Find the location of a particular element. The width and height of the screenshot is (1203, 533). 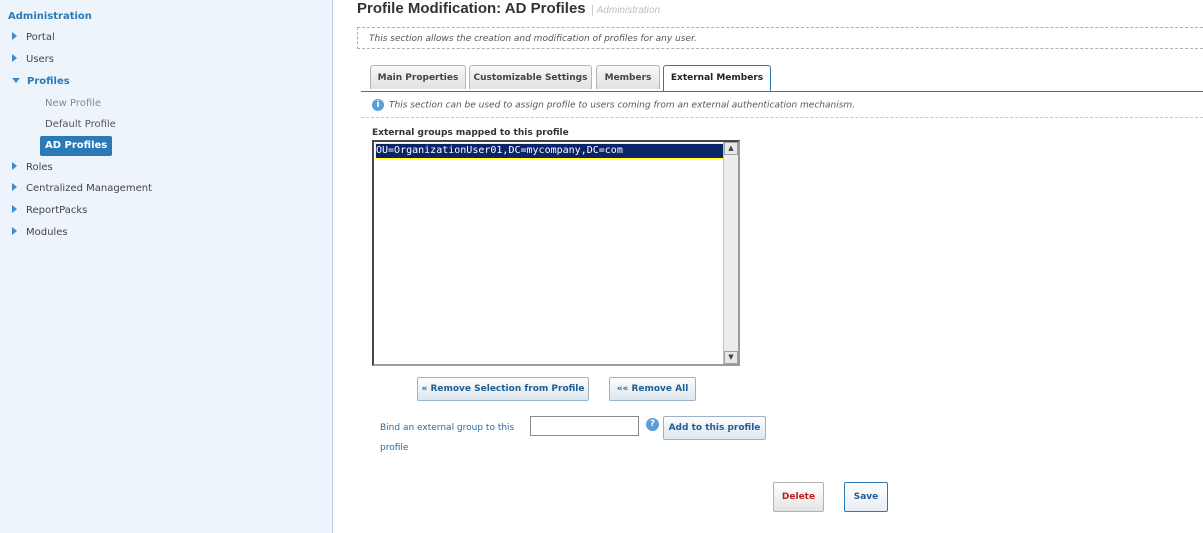

add-to-profile-button: Add to this profile is located at coordinates (714, 428).